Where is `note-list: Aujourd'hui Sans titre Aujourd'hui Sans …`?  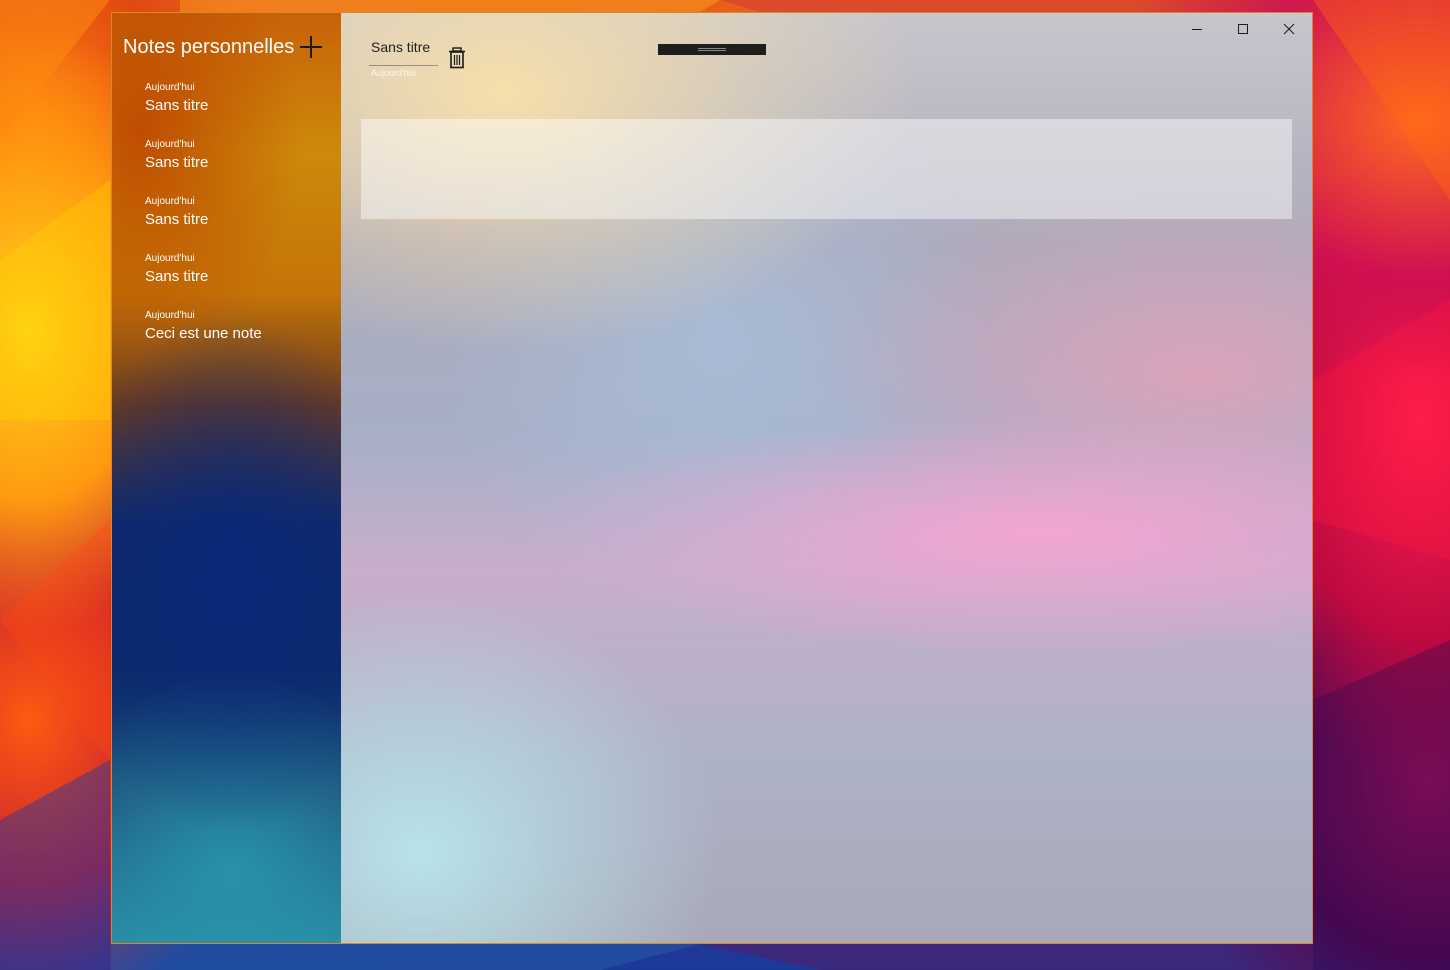 note-list: Aujourd'hui Sans titre Aujourd'hui Sans … is located at coordinates (226, 223).